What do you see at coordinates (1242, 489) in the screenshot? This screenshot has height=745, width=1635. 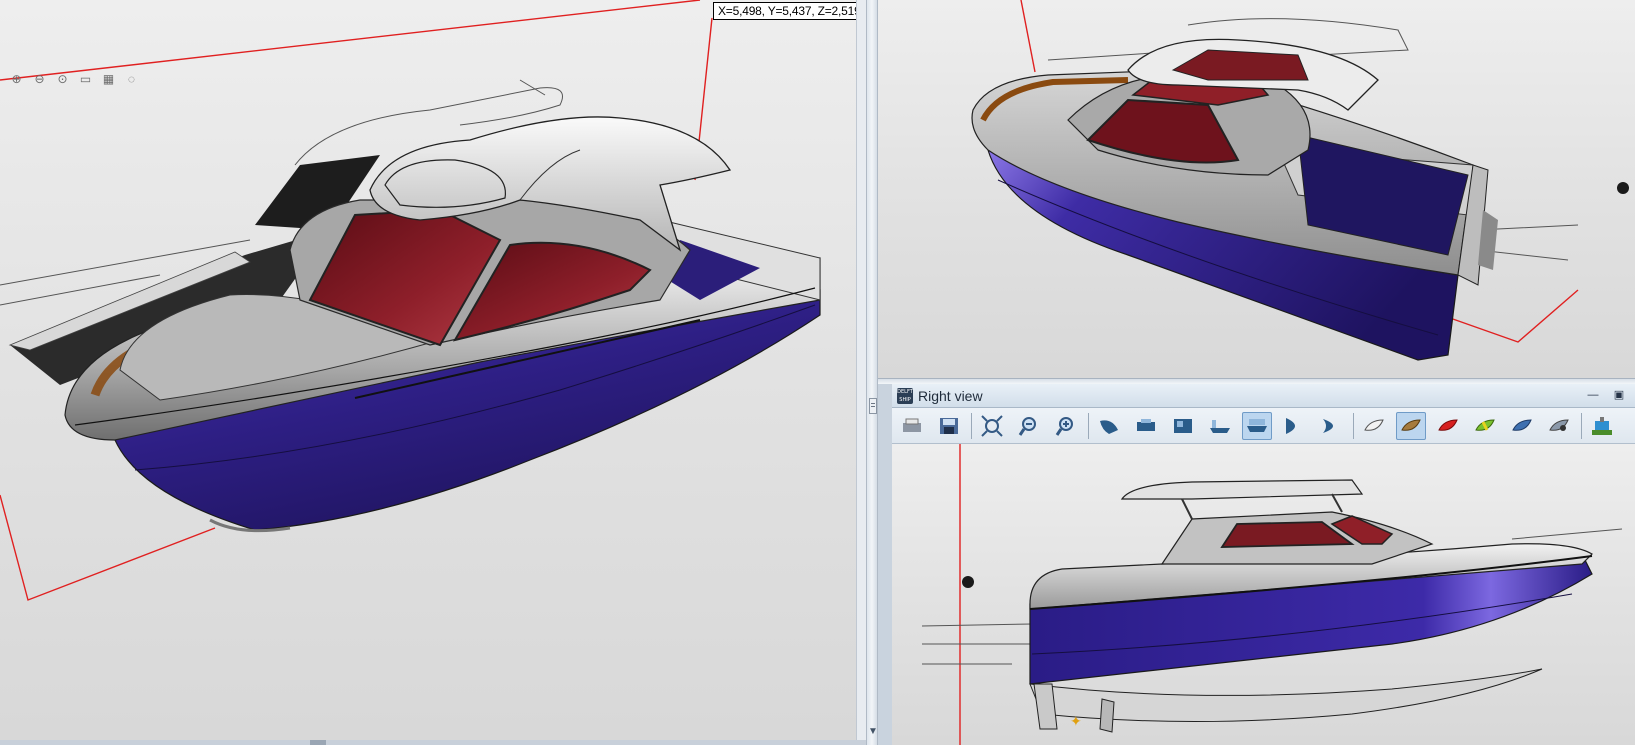 I see `hard-top` at bounding box center [1242, 489].